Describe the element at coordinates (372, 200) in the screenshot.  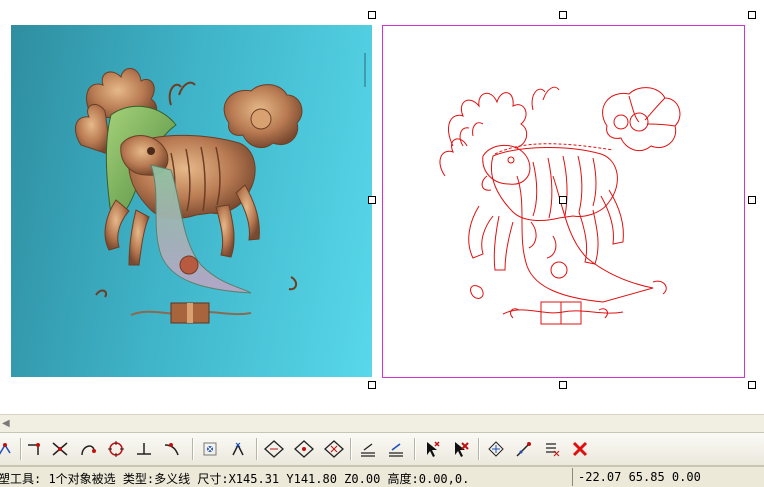
I see `selection-handle-middle-left` at that location.